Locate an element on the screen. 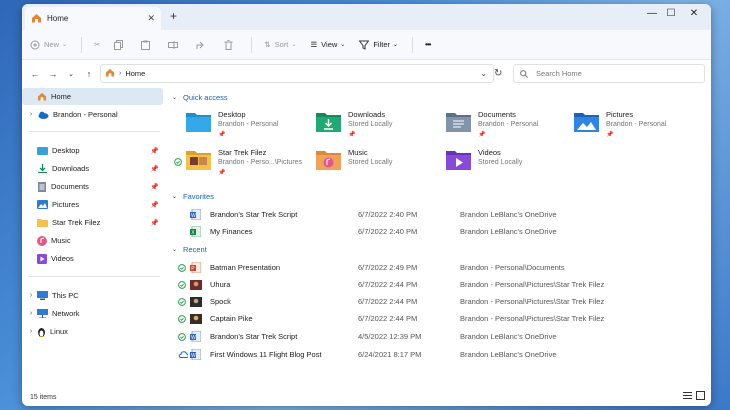 This screenshot has height=410, width=730. cloud-only-icon is located at coordinates (184, 354).